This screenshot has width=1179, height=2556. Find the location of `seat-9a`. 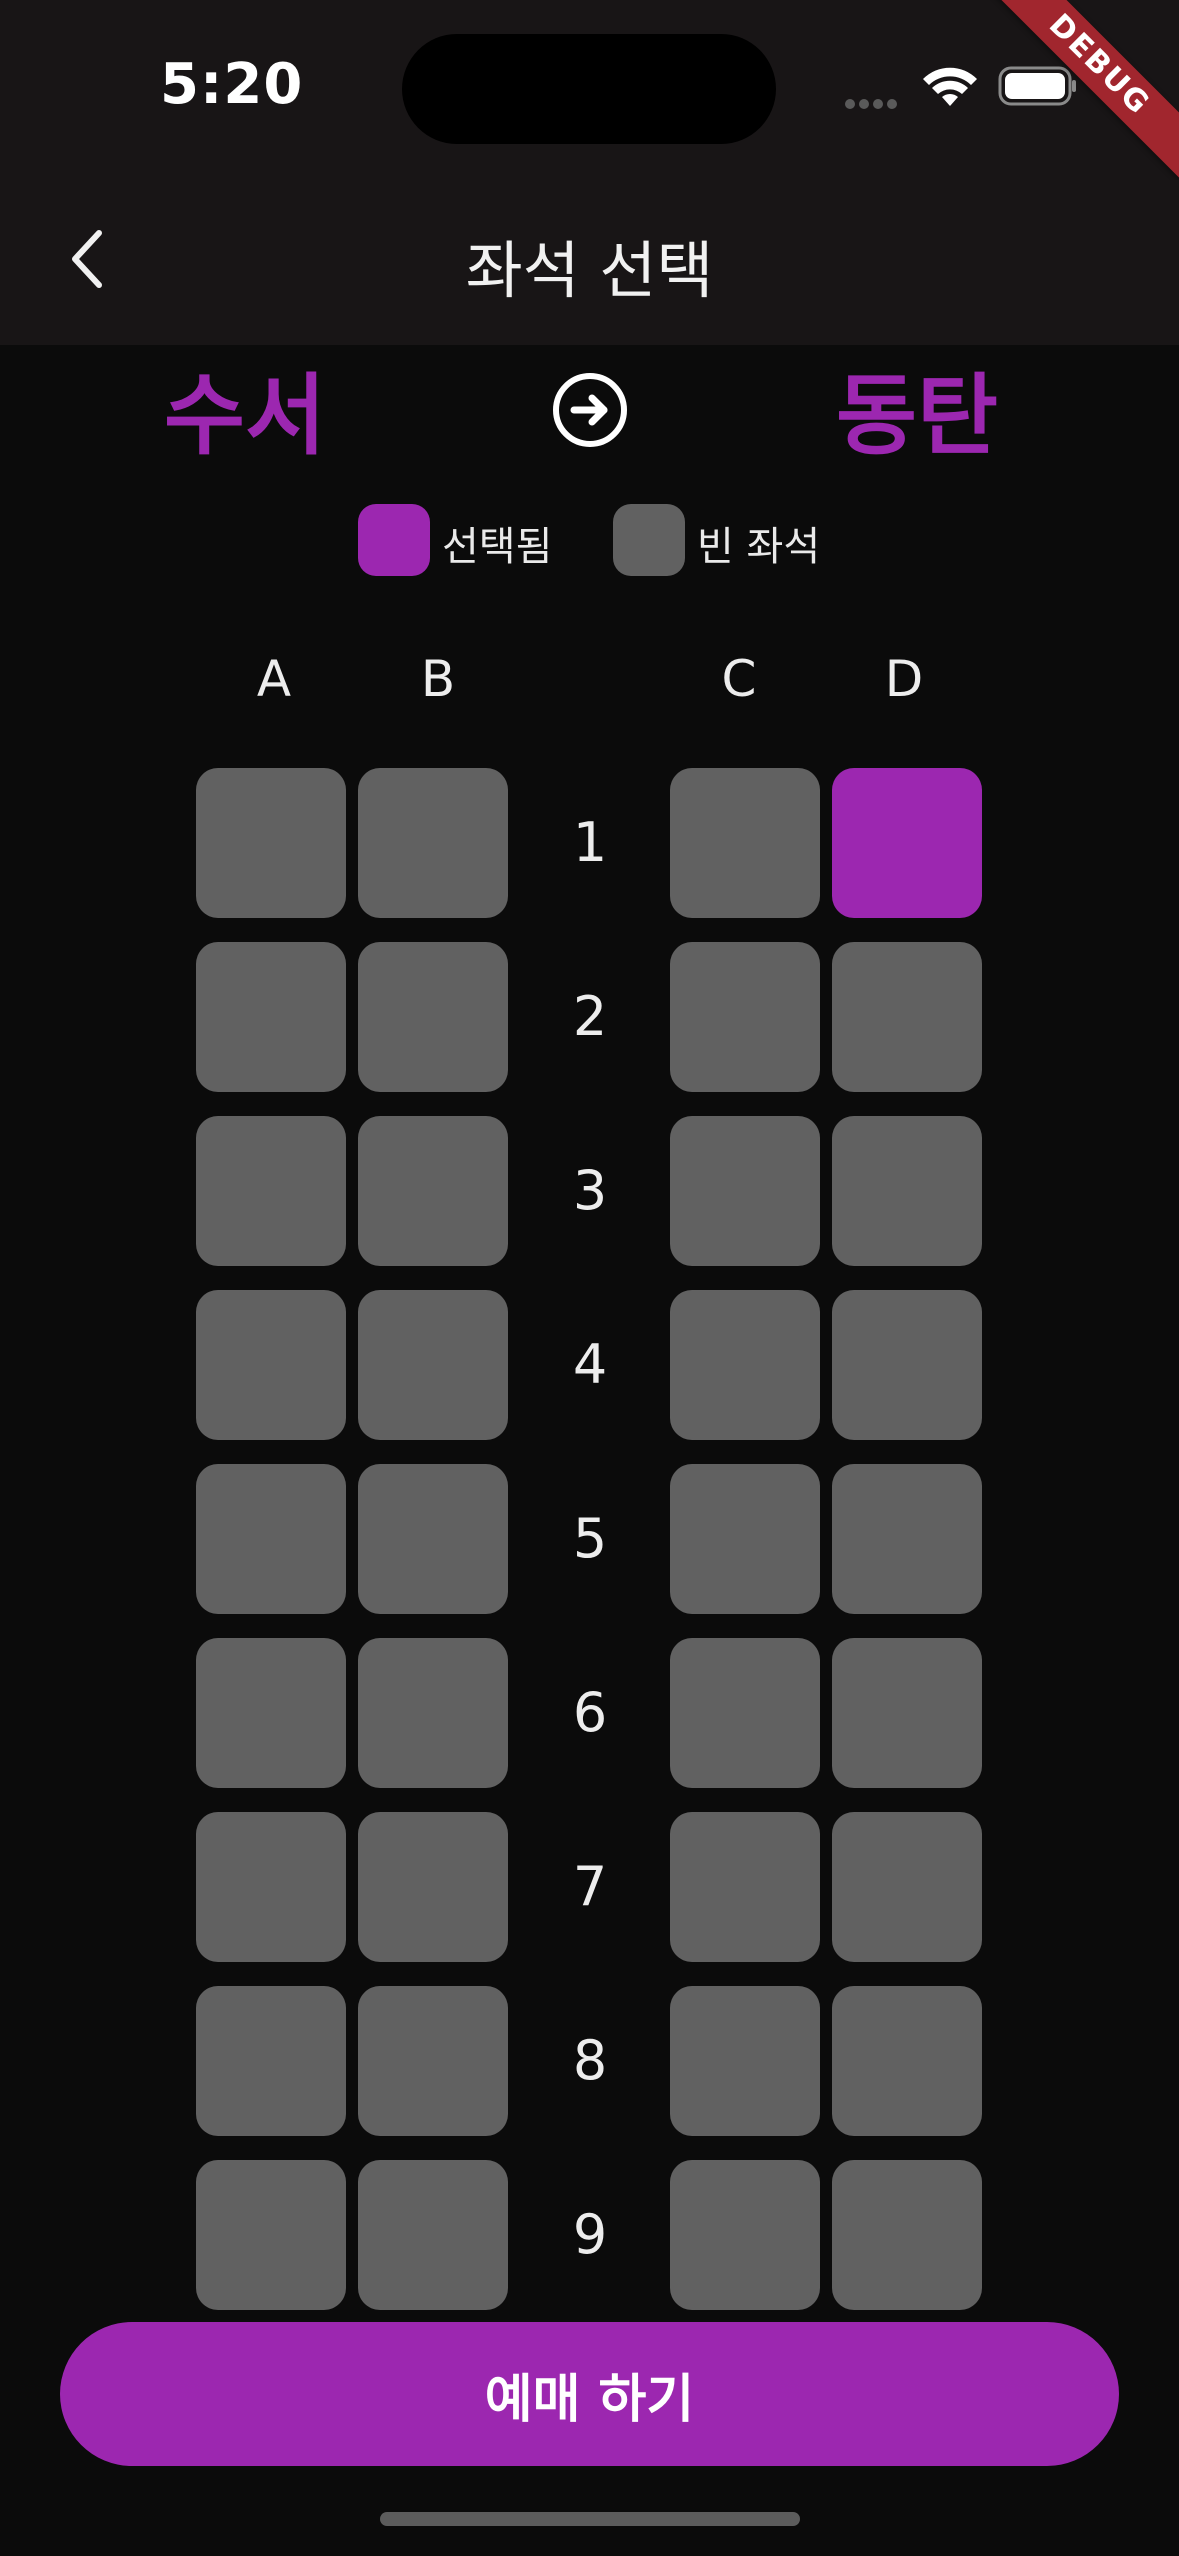

seat-9a is located at coordinates (271, 2235).